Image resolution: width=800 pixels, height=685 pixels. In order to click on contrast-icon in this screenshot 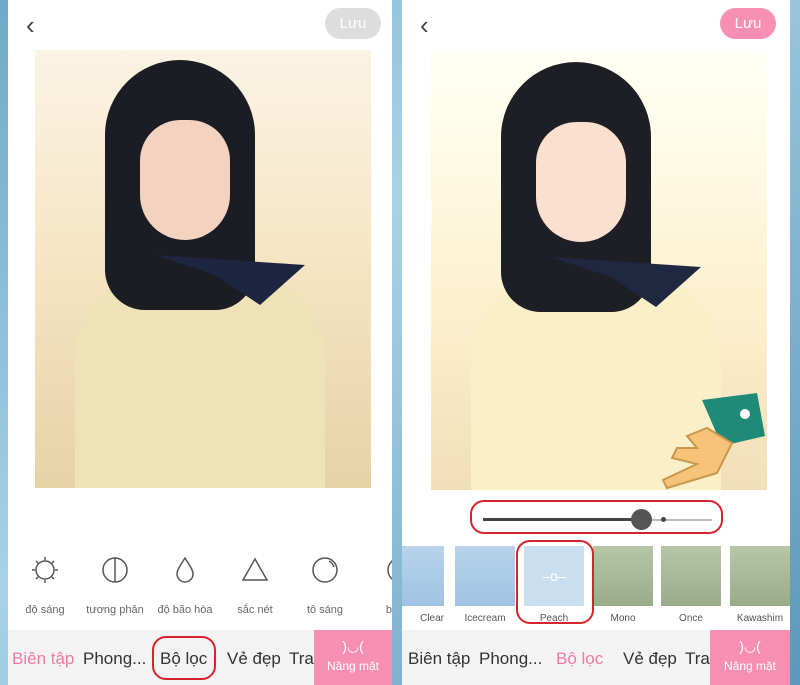, I will do `click(115, 570)`.